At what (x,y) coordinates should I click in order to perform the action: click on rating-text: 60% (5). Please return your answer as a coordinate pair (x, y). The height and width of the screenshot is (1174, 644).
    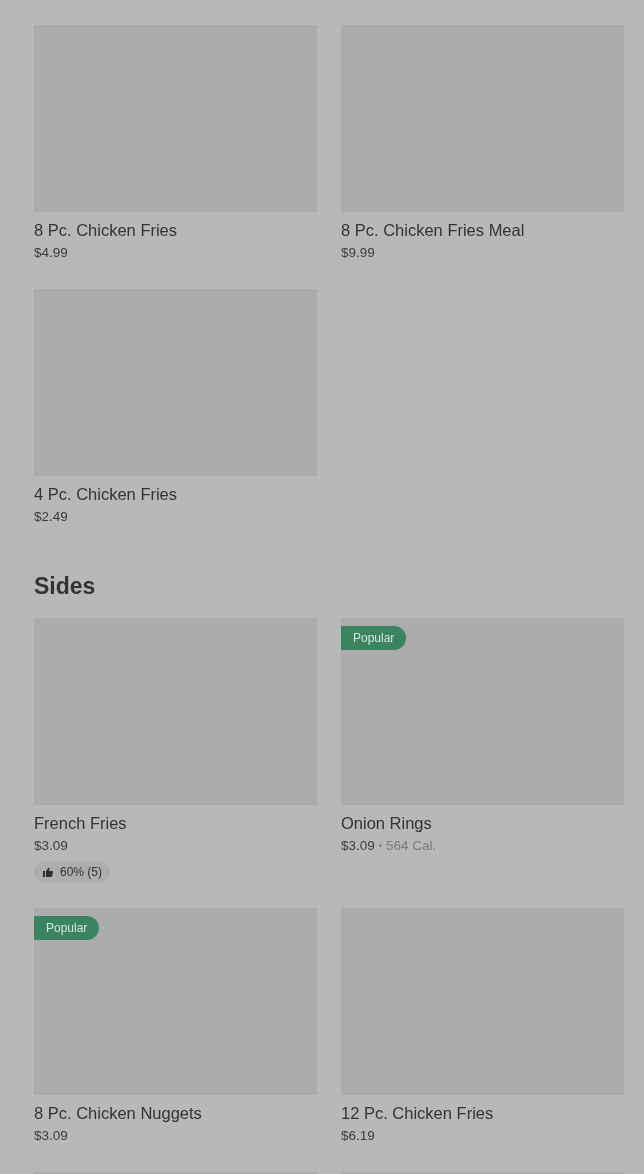
    Looking at the image, I should click on (81, 872).